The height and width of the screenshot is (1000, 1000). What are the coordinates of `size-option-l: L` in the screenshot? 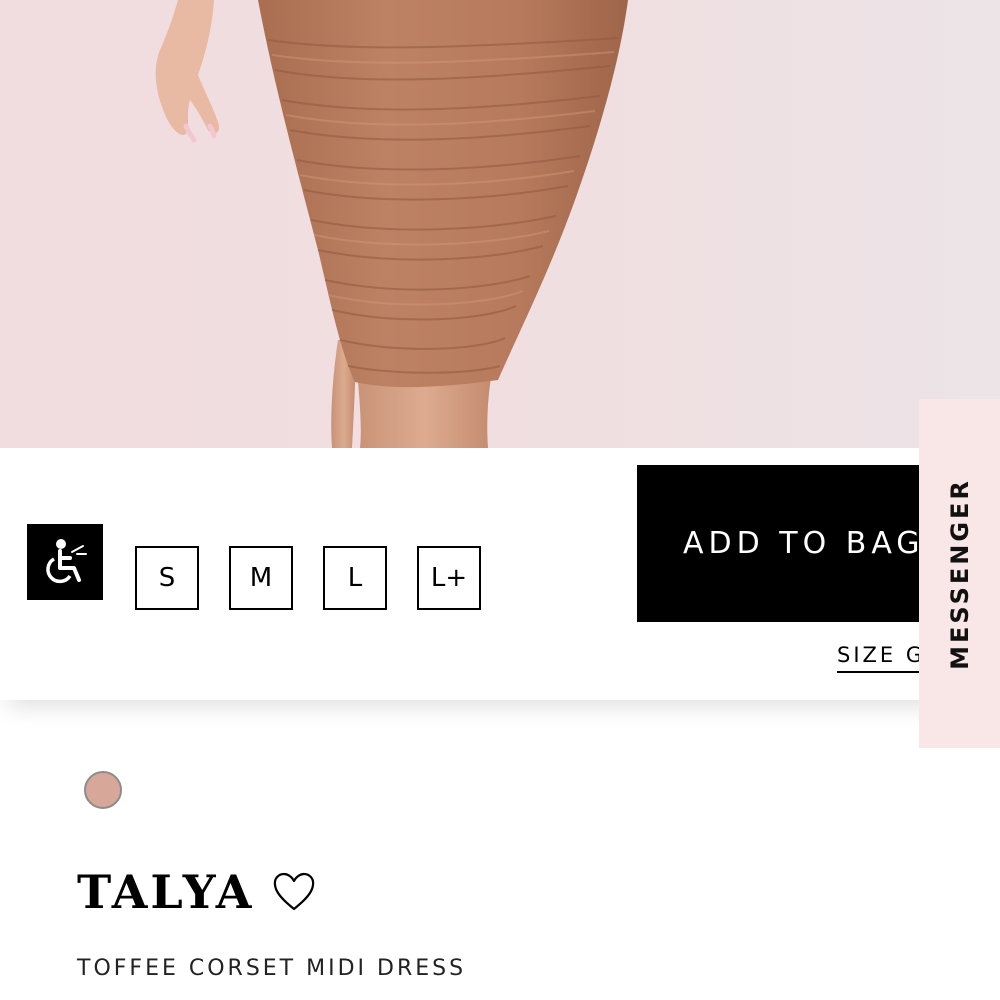 It's located at (355, 578).